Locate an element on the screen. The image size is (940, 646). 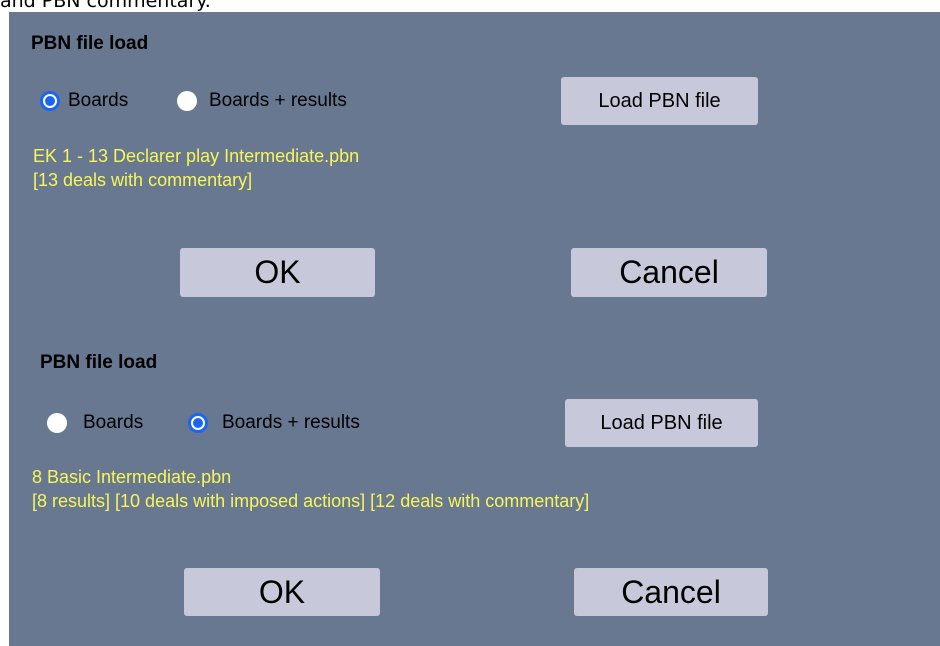
caption-text: and PBN commentary. is located at coordinates (105, 6).